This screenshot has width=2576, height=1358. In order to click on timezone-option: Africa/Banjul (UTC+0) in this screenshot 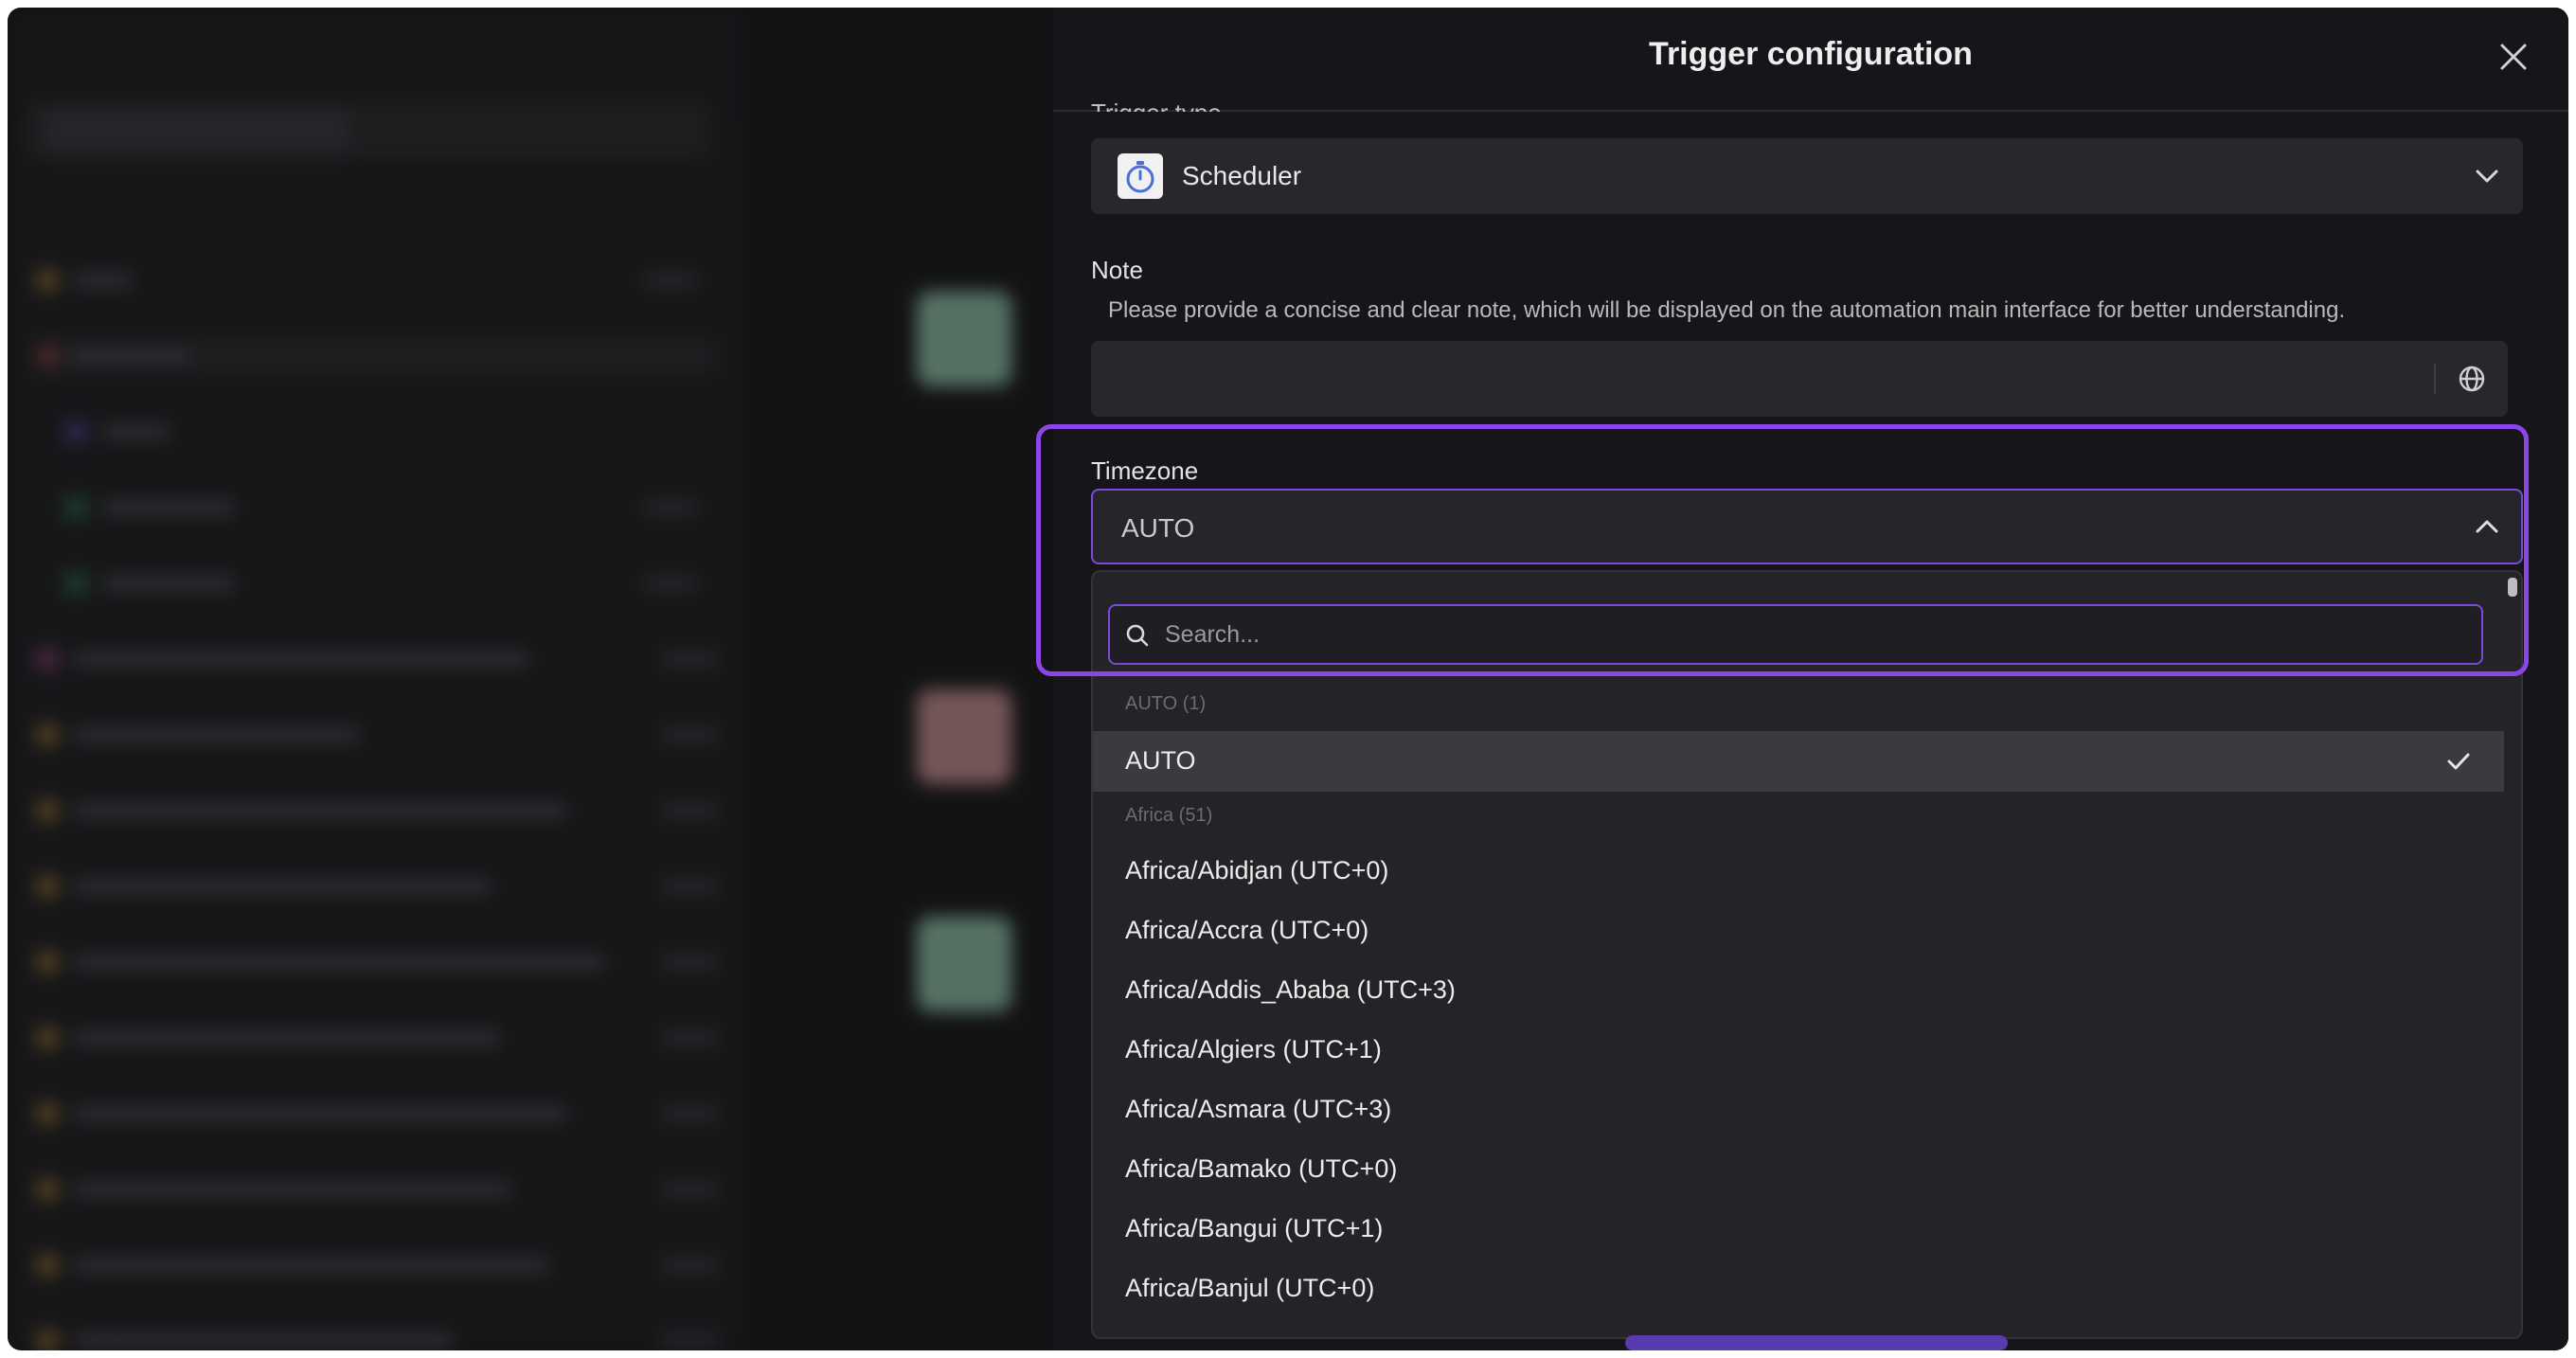, I will do `click(1798, 1289)`.